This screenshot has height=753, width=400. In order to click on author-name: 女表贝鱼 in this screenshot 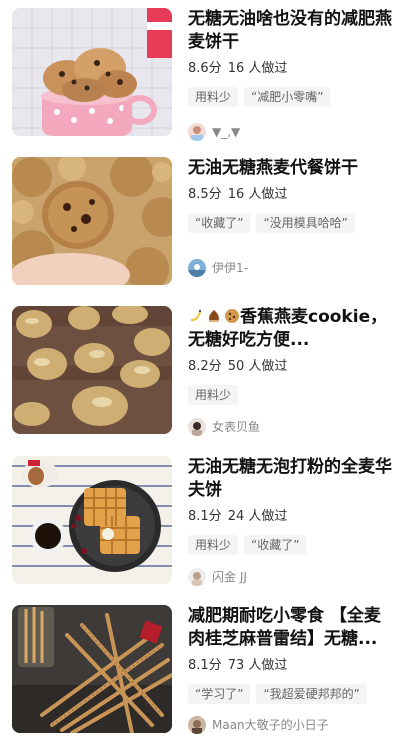, I will do `click(236, 427)`.